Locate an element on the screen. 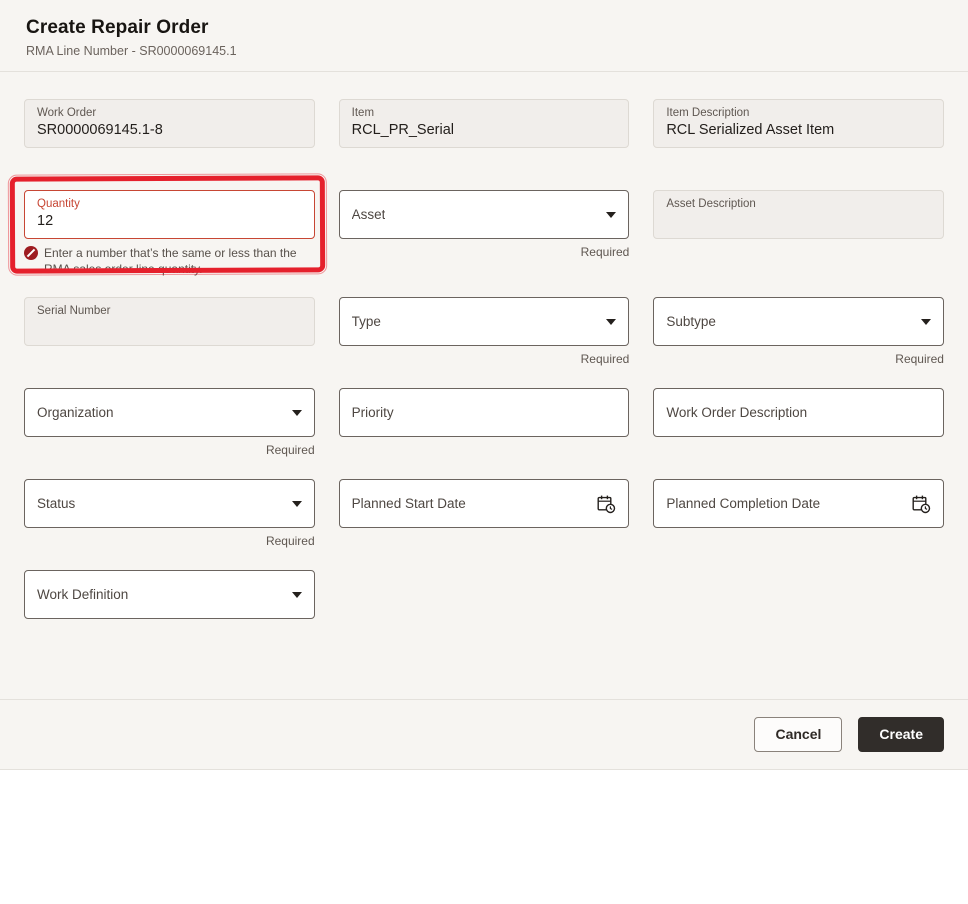  type-select: Type is located at coordinates (484, 322).